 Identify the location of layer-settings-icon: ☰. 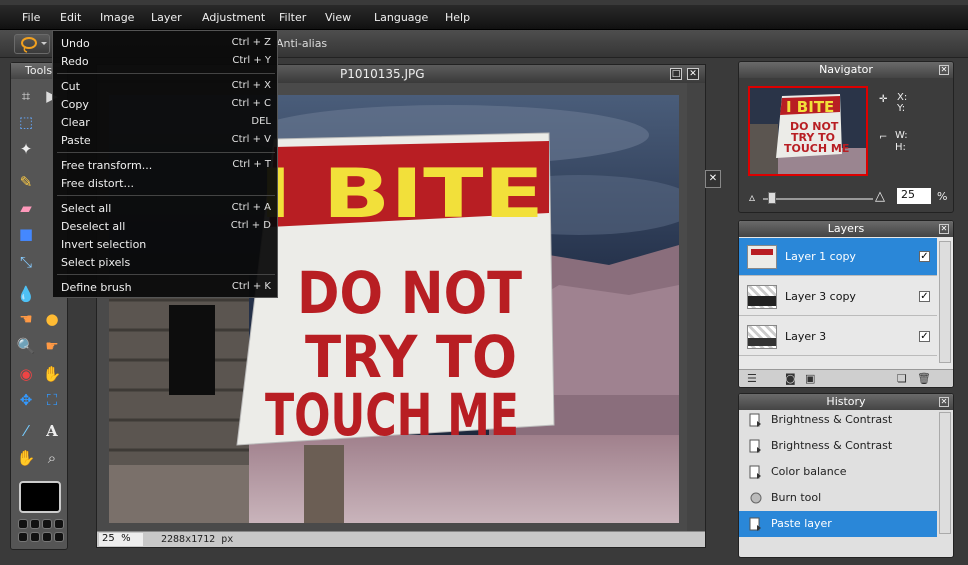
(752, 378).